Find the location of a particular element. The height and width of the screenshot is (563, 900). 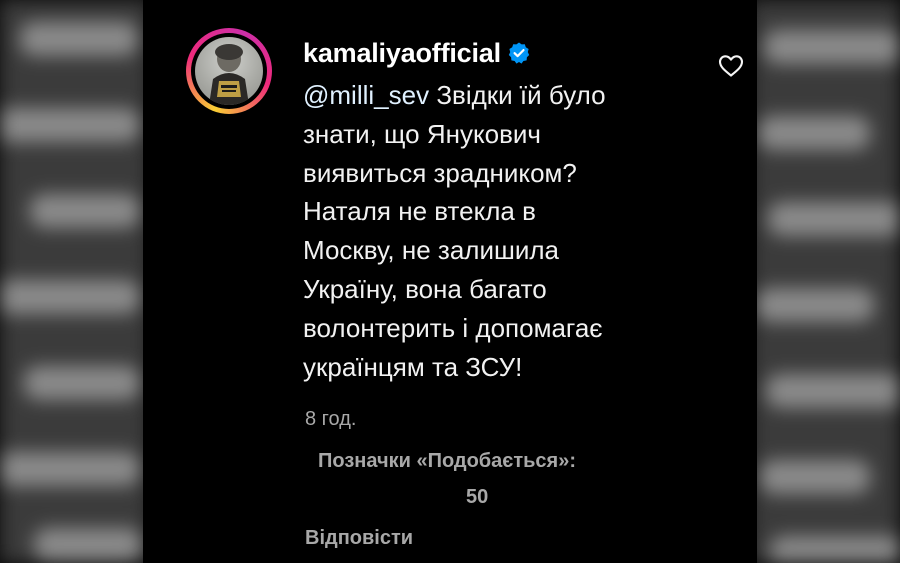

comment-line: знати, що Янукович is located at coordinates (422, 133).